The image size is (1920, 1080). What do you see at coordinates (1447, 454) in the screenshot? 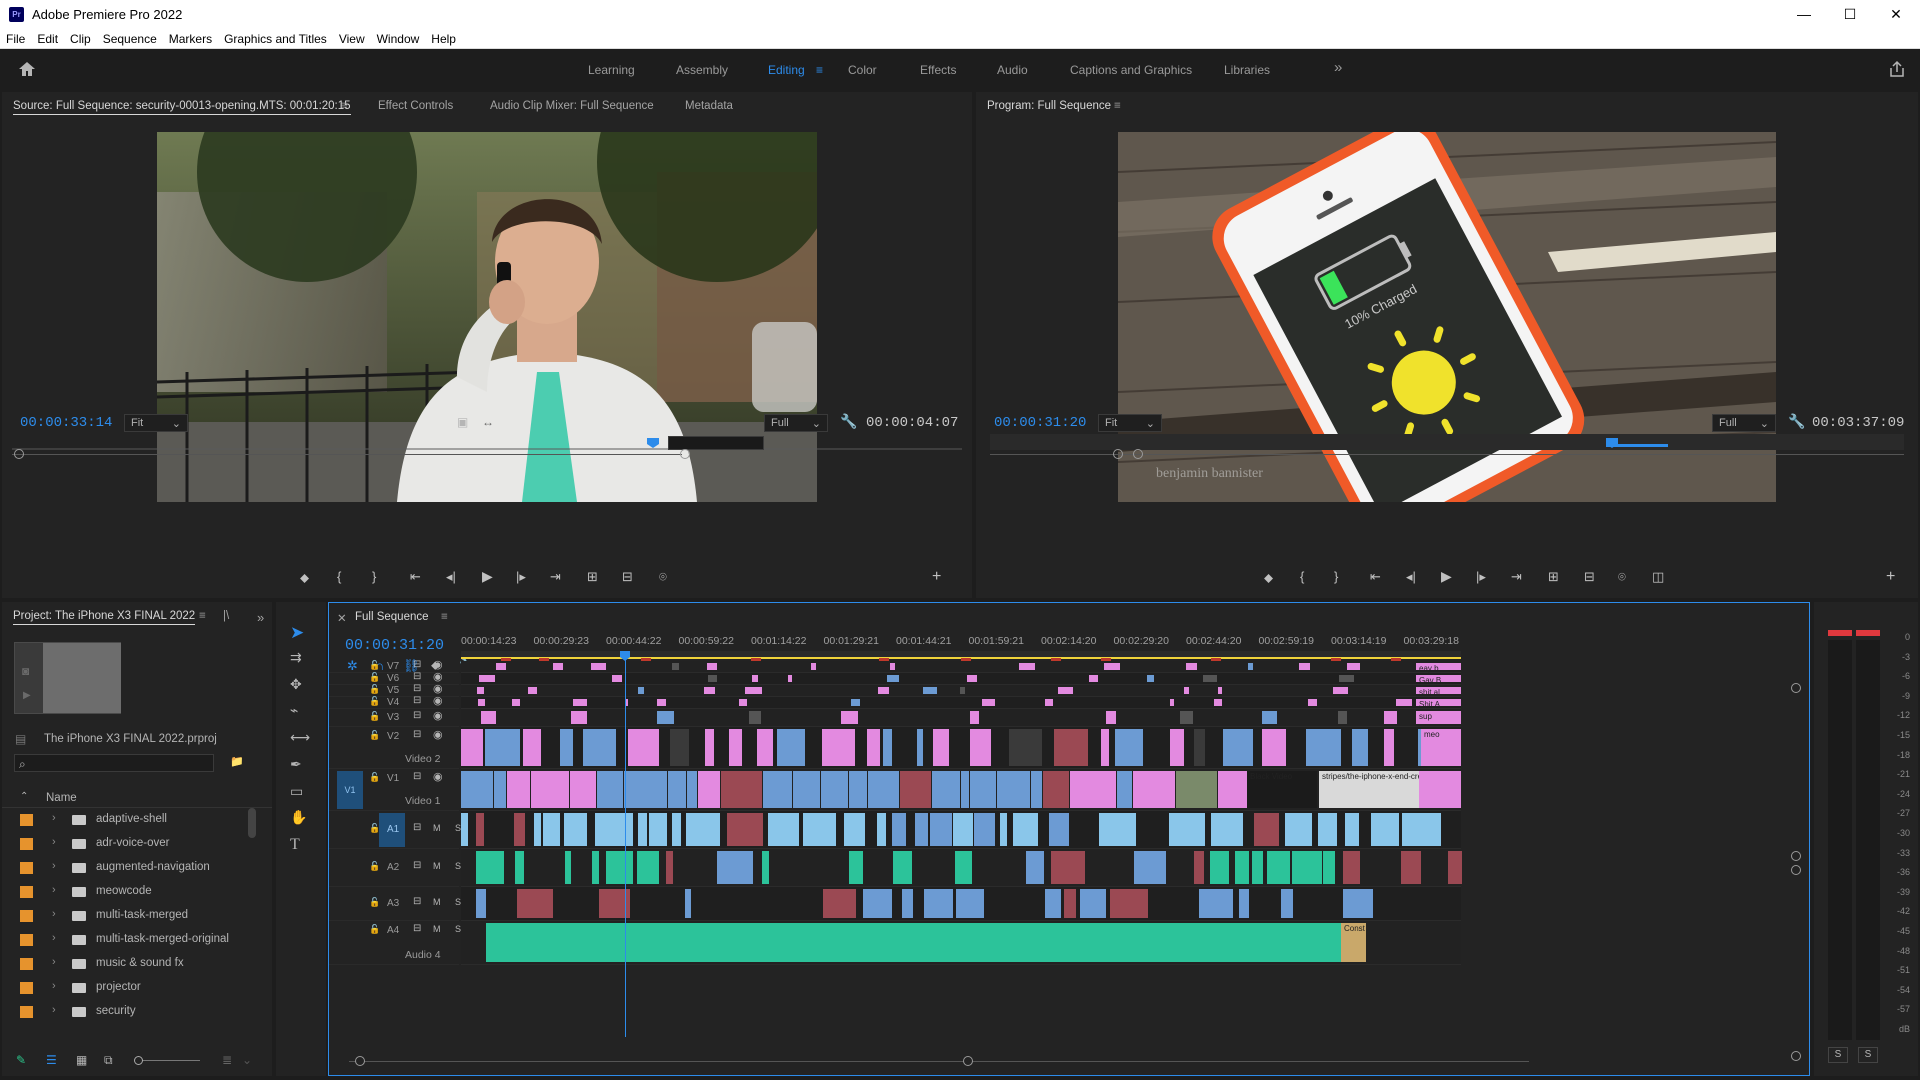
I see `program-zoom-scrollbar` at bounding box center [1447, 454].